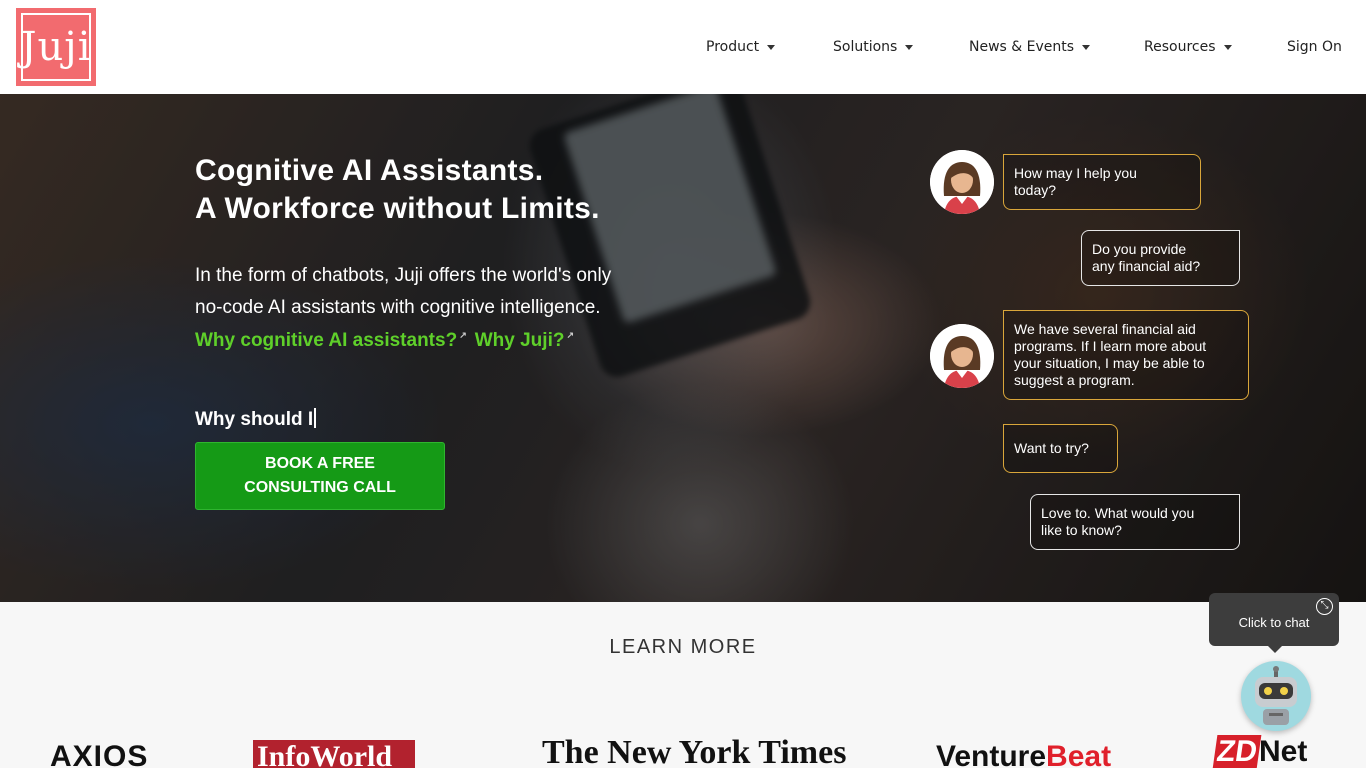 Image resolution: width=1366 pixels, height=768 pixels. I want to click on chat-bubble-user-1: Do you provide any financial aid?, so click(1160, 258).